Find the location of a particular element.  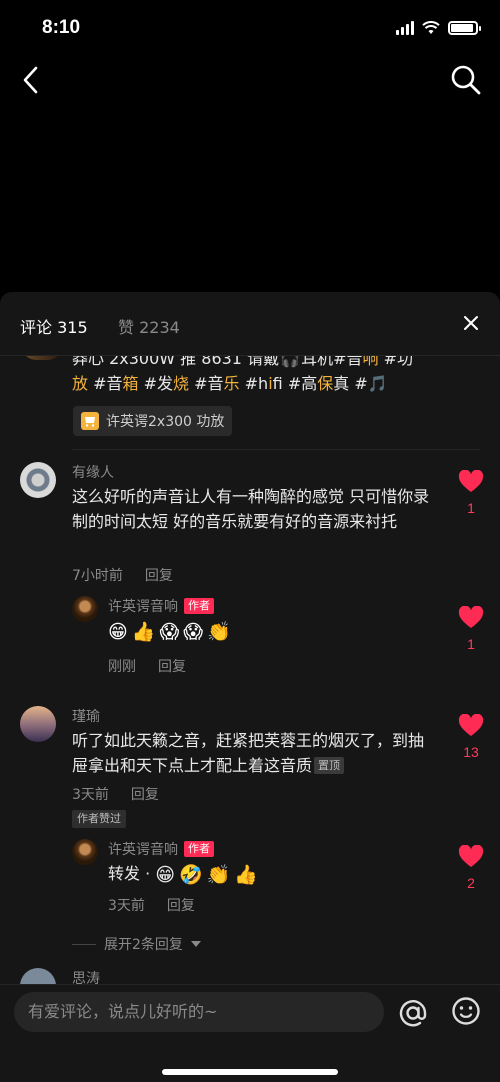

comment-text: 听了如此天籁之音，赶紧把芙蓉王的烟灭了，到抽屉拿出和天下点上才配上着这音质 置顶 is located at coordinates (255, 753).